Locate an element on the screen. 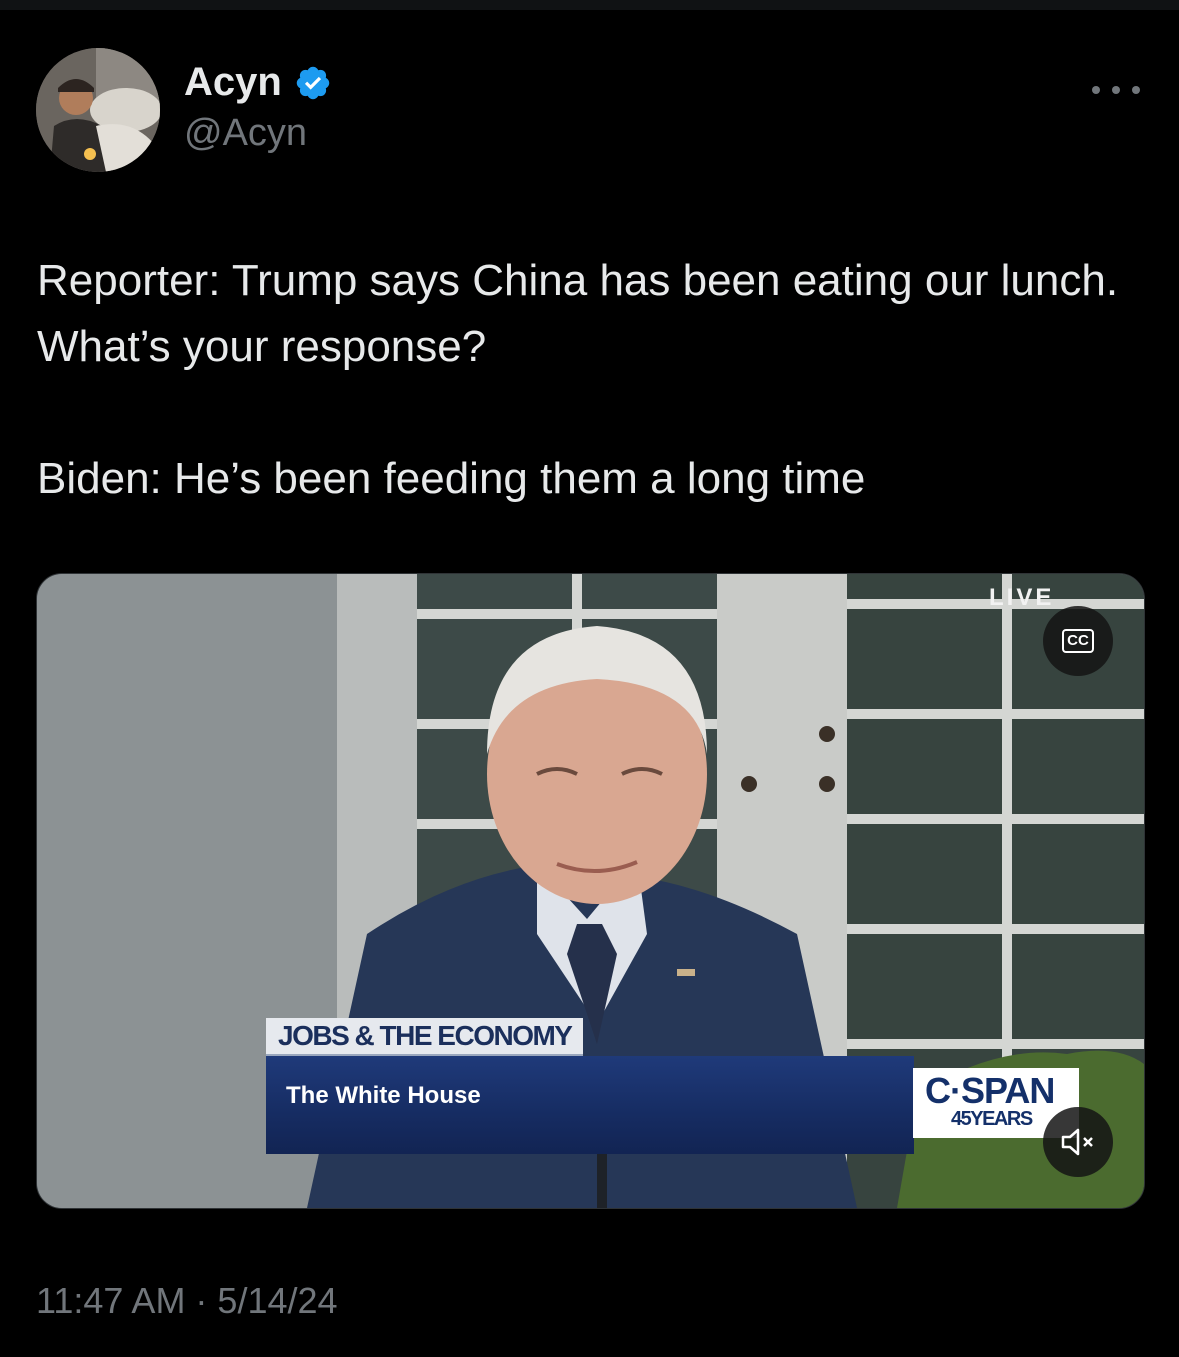 The width and height of the screenshot is (1179, 1357). top-divider is located at coordinates (589, 5).